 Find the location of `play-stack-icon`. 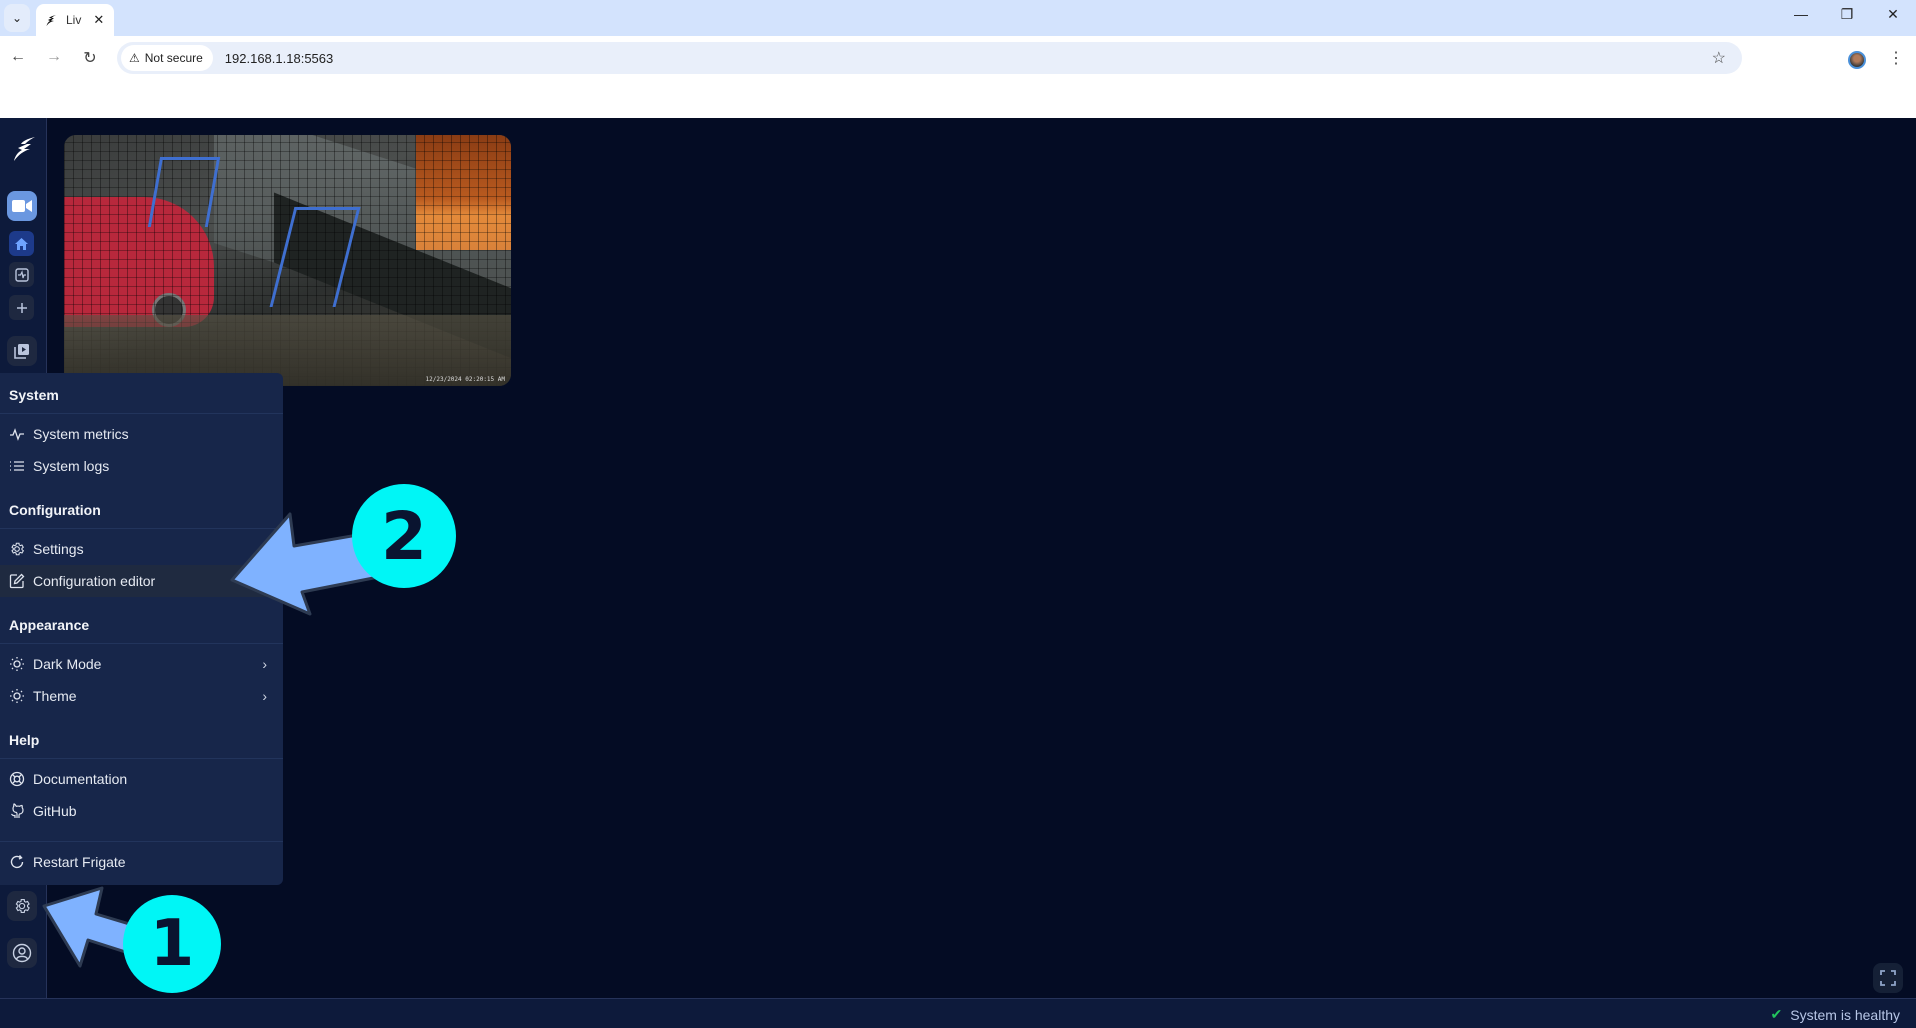

play-stack-icon is located at coordinates (21, 351).